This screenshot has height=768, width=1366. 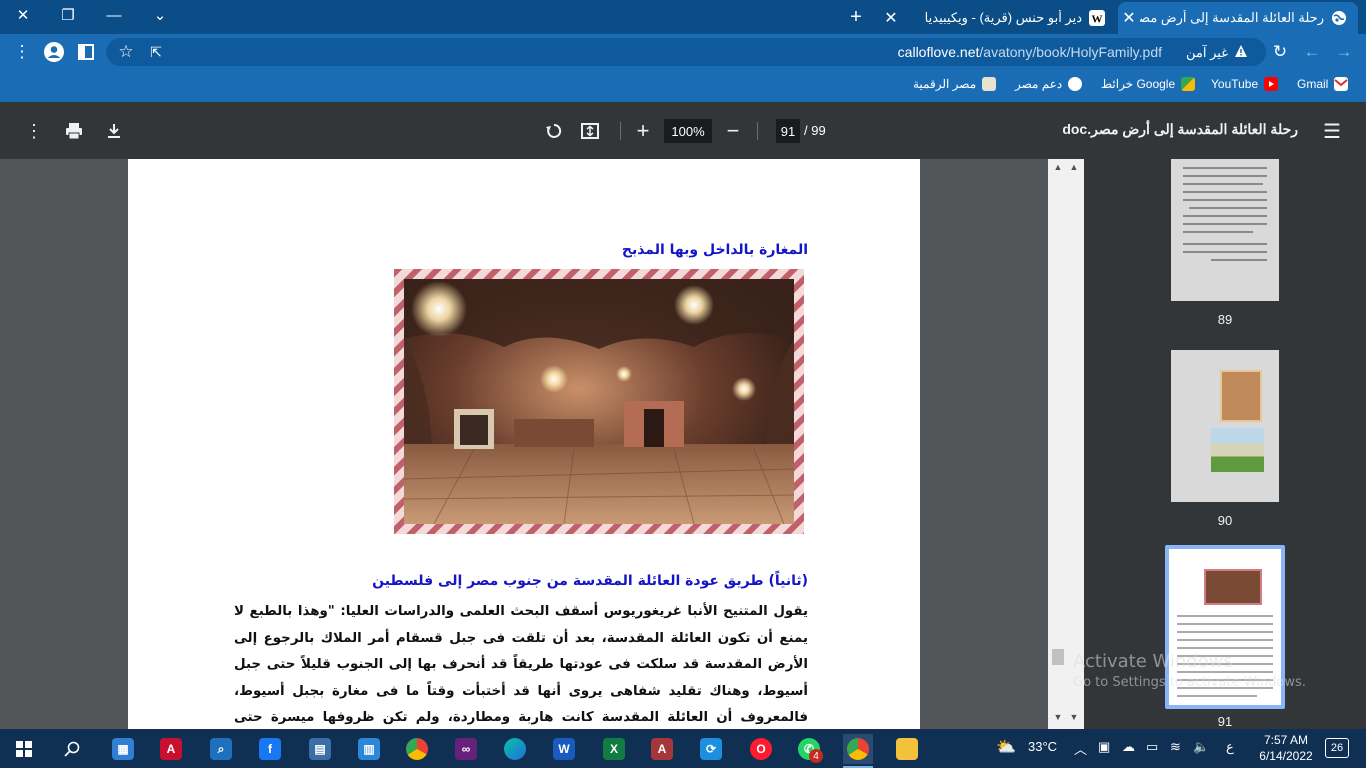 I want to click on taskbar-app-facebook: f, so click(x=270, y=749).